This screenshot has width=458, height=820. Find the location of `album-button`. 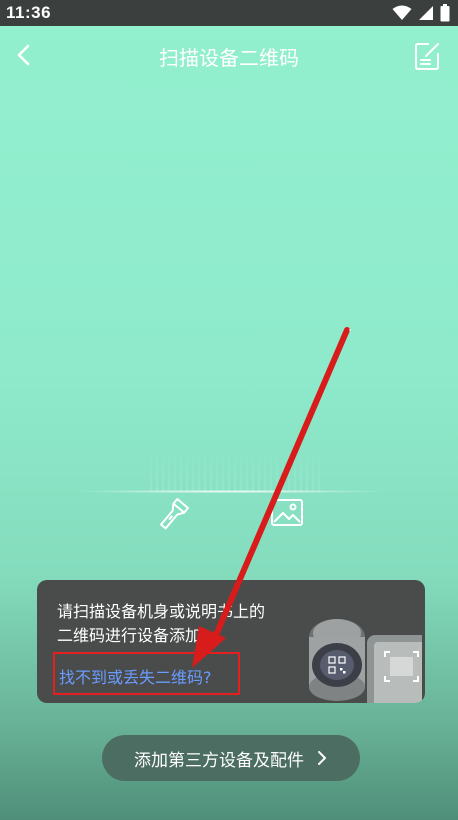

album-button is located at coordinates (287, 513).